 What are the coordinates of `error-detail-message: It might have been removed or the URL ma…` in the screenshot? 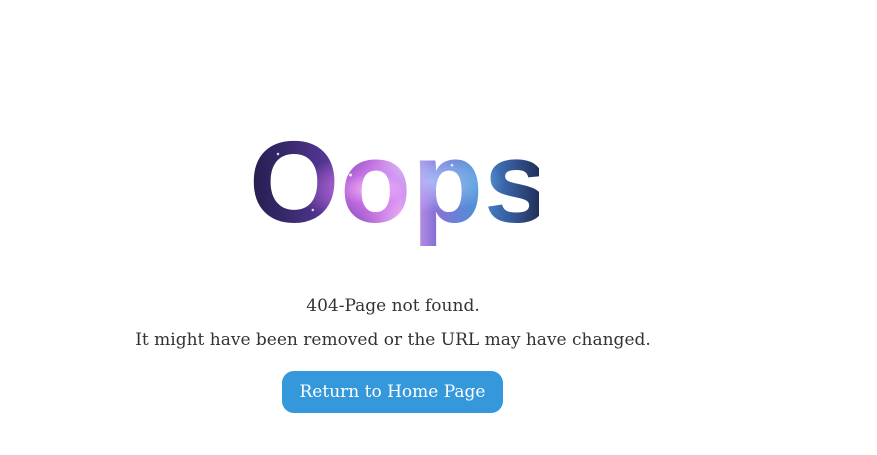 It's located at (393, 340).